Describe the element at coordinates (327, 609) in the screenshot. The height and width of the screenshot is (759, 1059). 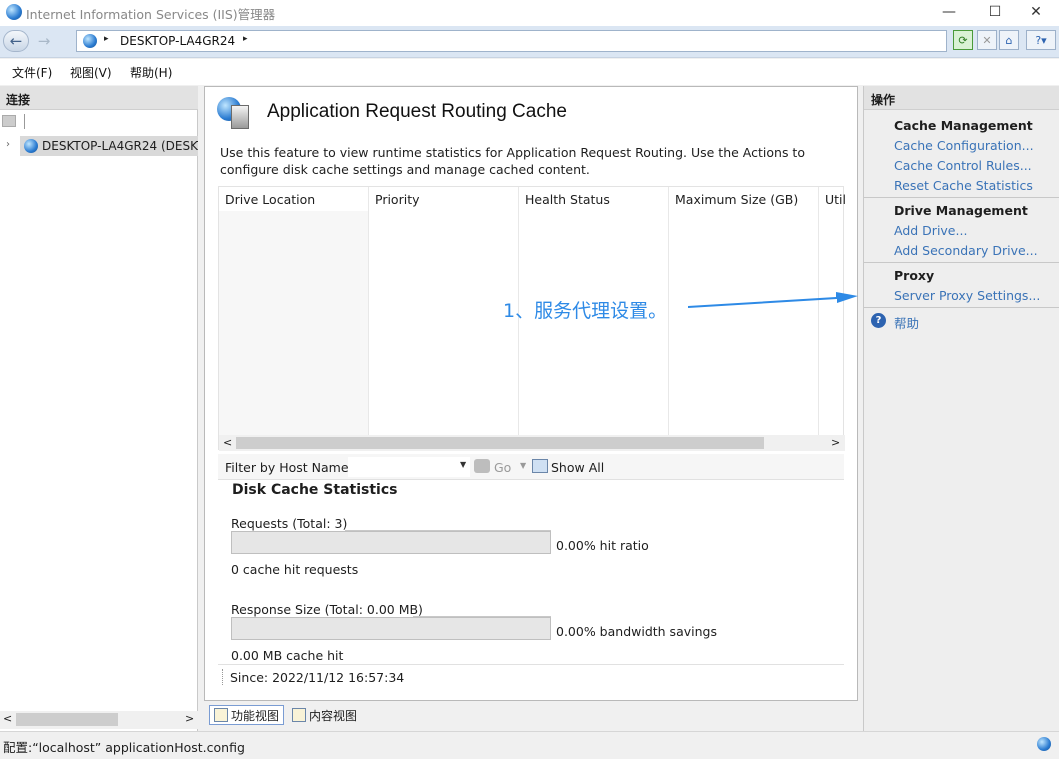
I see `response-size-label: Response Size (Total: 0.00 MB)` at that location.